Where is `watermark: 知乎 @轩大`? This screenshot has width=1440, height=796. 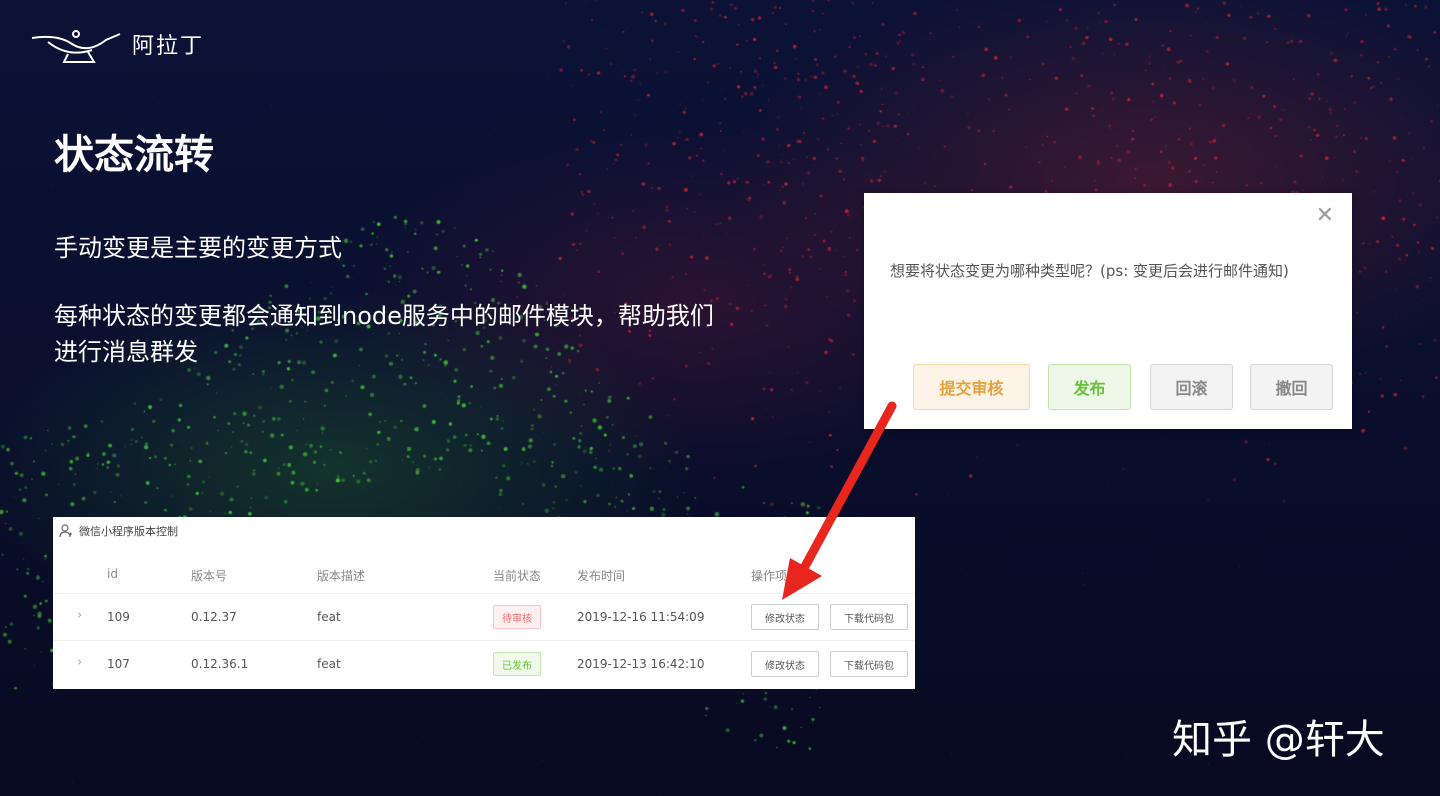
watermark: 知乎 @轩大 is located at coordinates (1278, 740).